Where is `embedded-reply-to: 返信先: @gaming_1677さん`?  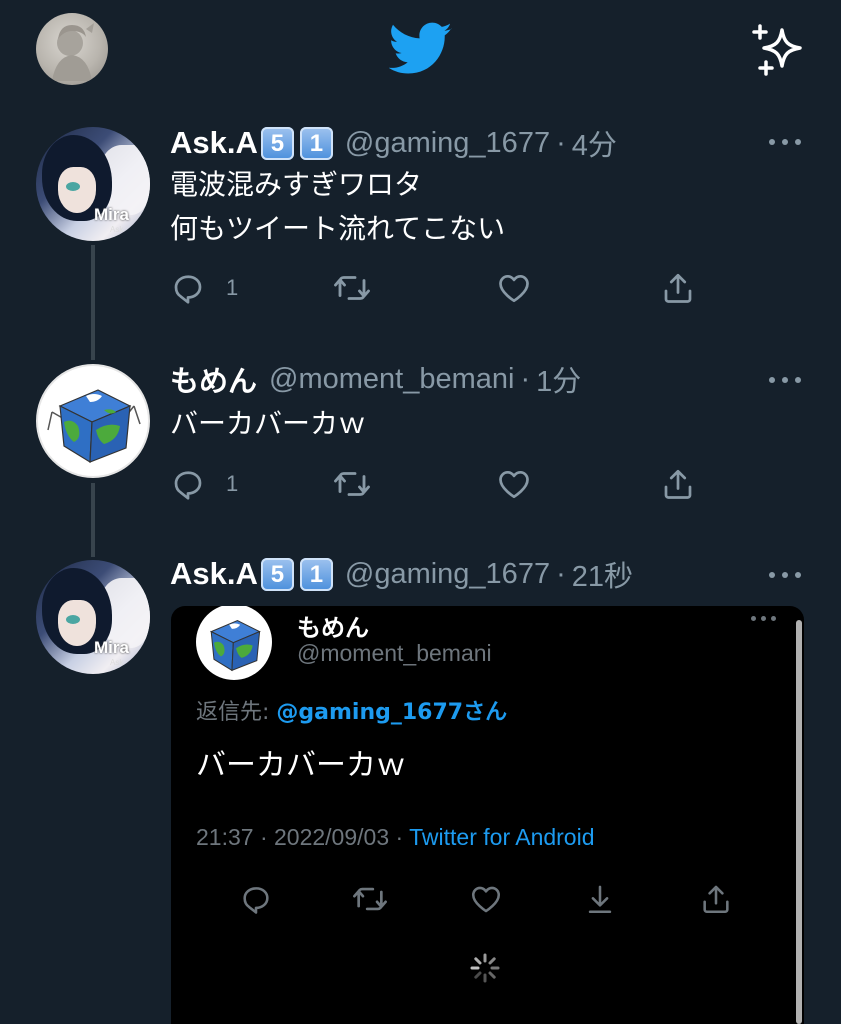
embedded-reply-to: 返信先: @gaming_1677さん is located at coordinates (351, 710).